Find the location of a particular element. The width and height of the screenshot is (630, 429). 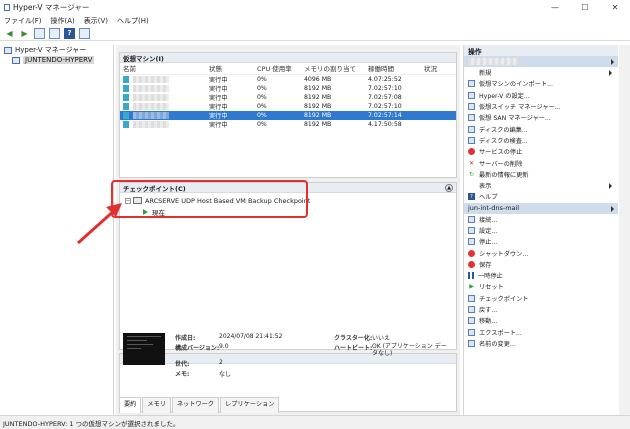

vm-uptime: 7.02:57:14 is located at coordinates (393, 115).